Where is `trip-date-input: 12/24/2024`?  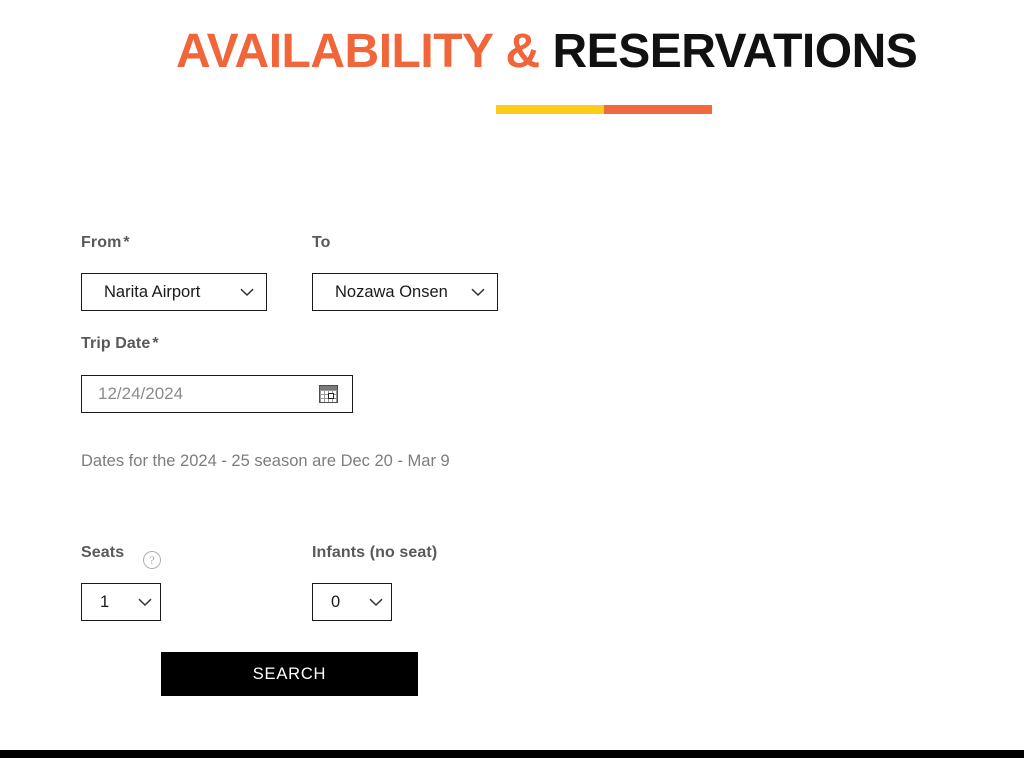 trip-date-input: 12/24/2024 is located at coordinates (217, 394).